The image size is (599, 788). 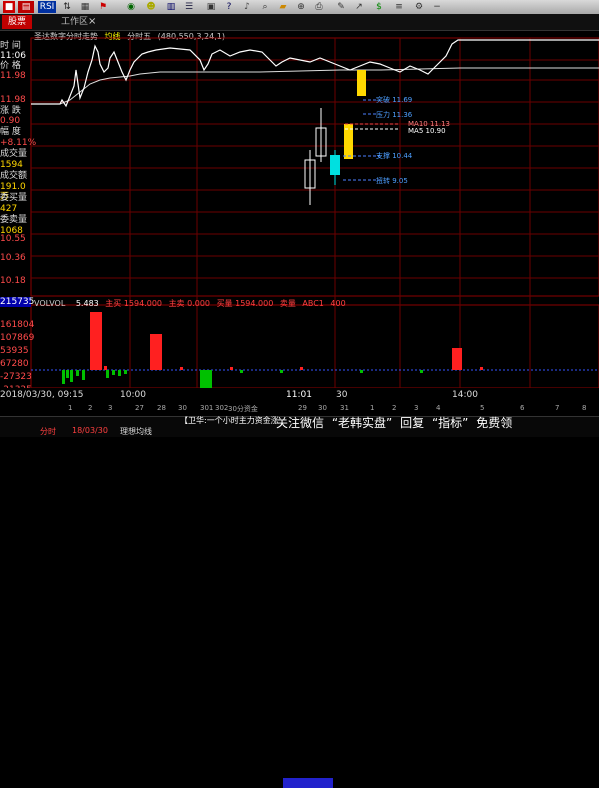 I want to click on ind-v2: 1594.000, so click(x=143, y=303).